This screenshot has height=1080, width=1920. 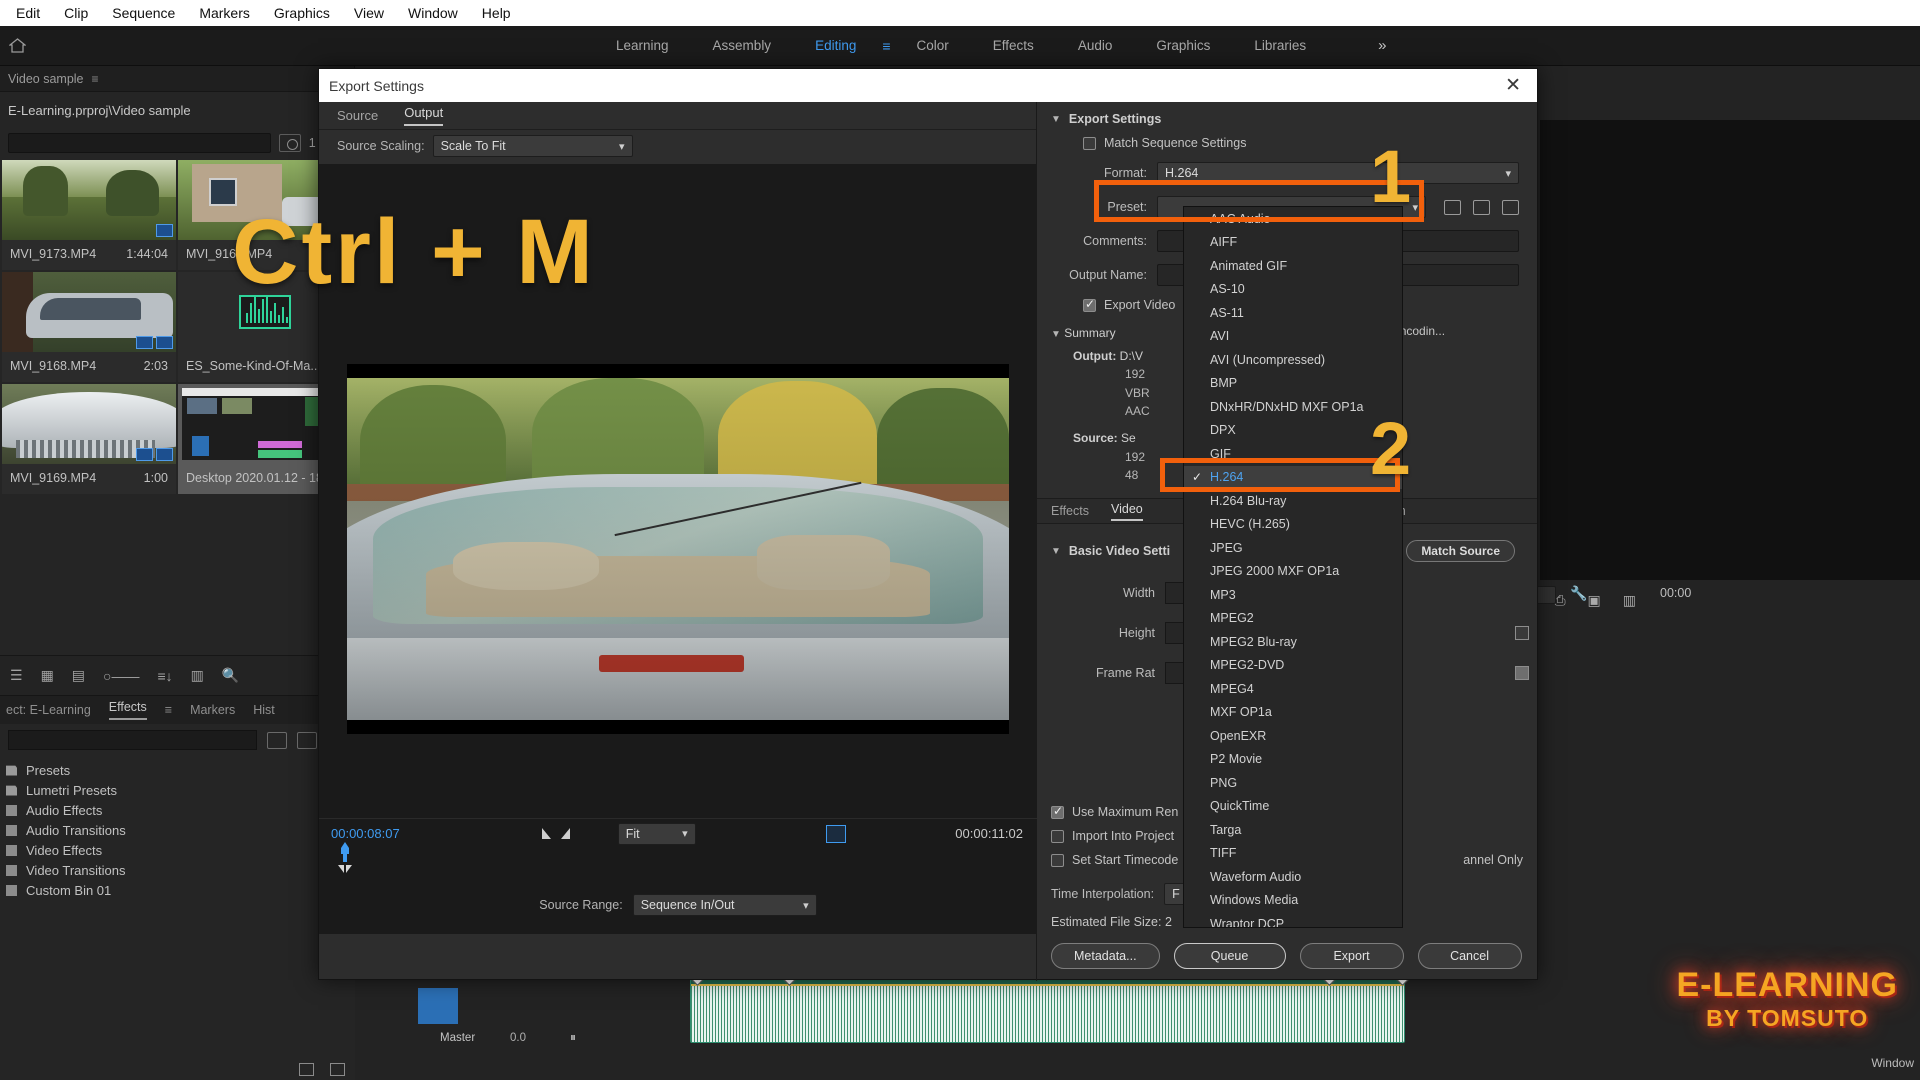 I want to click on import-preset-icon, so click(x=1481, y=207).